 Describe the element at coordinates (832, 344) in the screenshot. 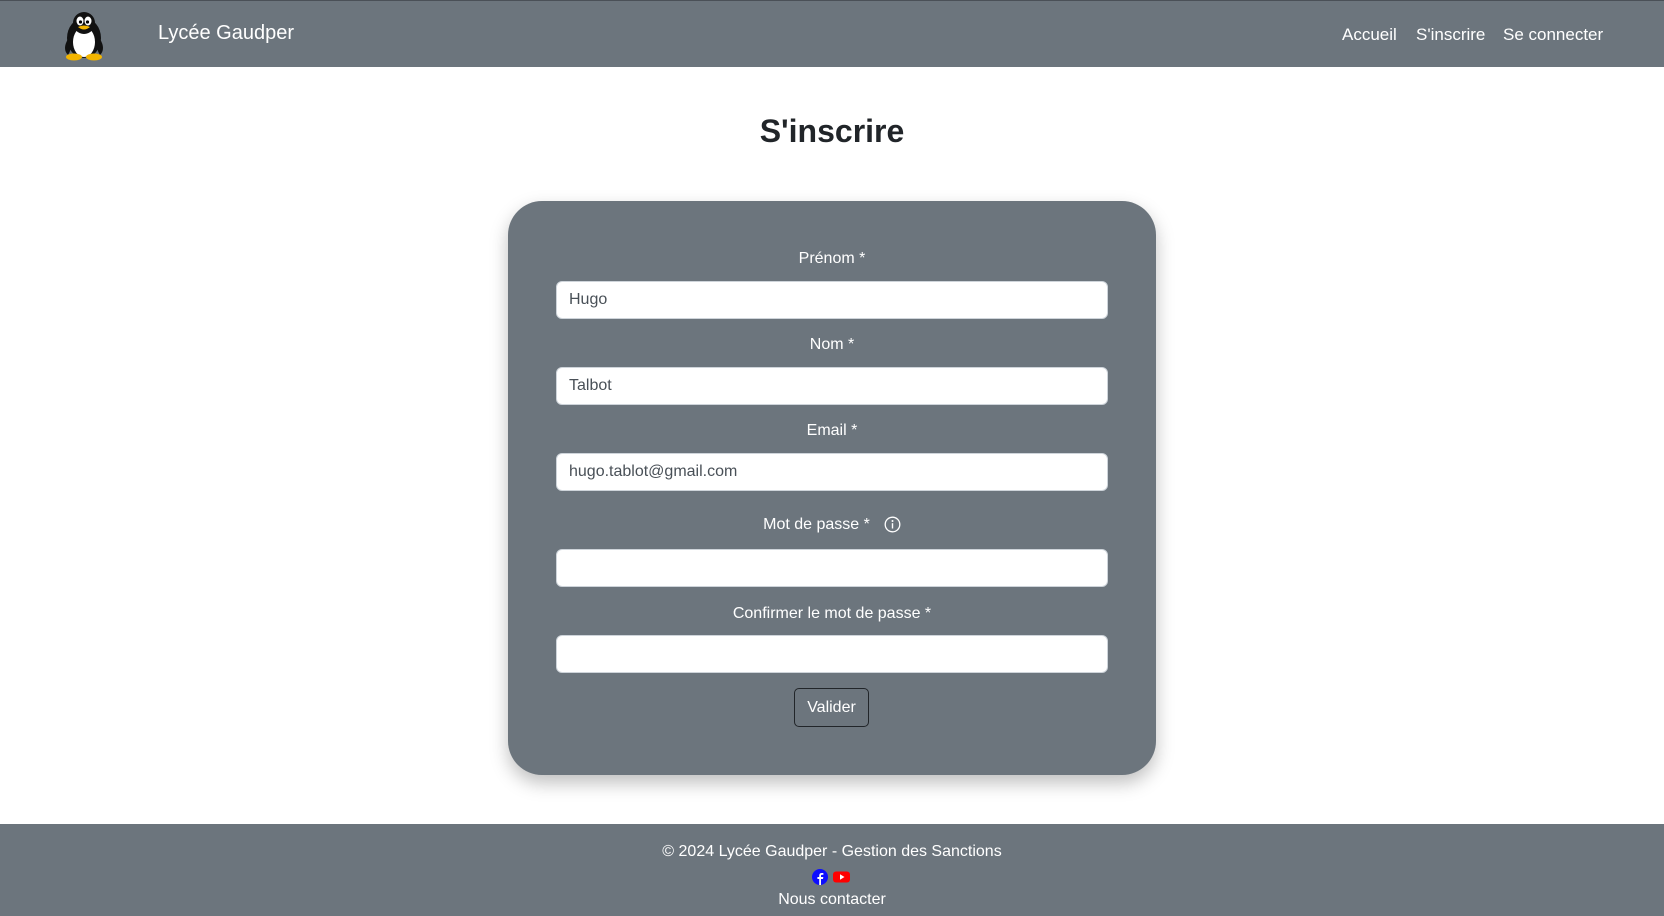

I see `last-name-label: Nom *` at that location.